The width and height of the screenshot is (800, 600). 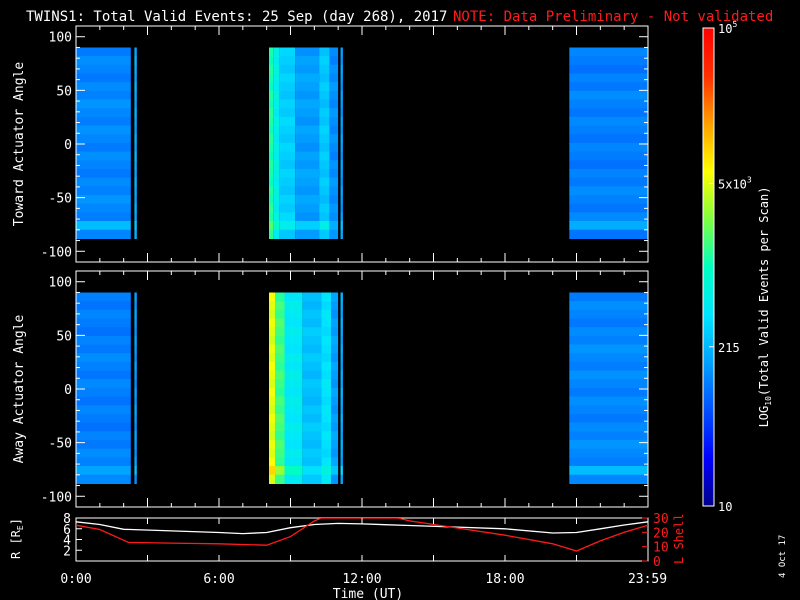 I want to click on right-y-tick-label: 0, so click(x=657, y=562).